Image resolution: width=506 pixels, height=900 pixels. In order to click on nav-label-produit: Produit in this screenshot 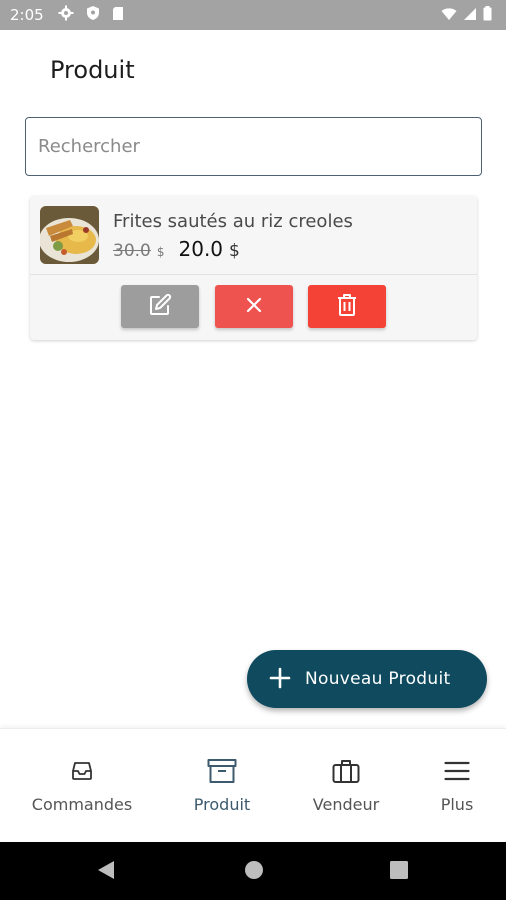, I will do `click(222, 804)`.